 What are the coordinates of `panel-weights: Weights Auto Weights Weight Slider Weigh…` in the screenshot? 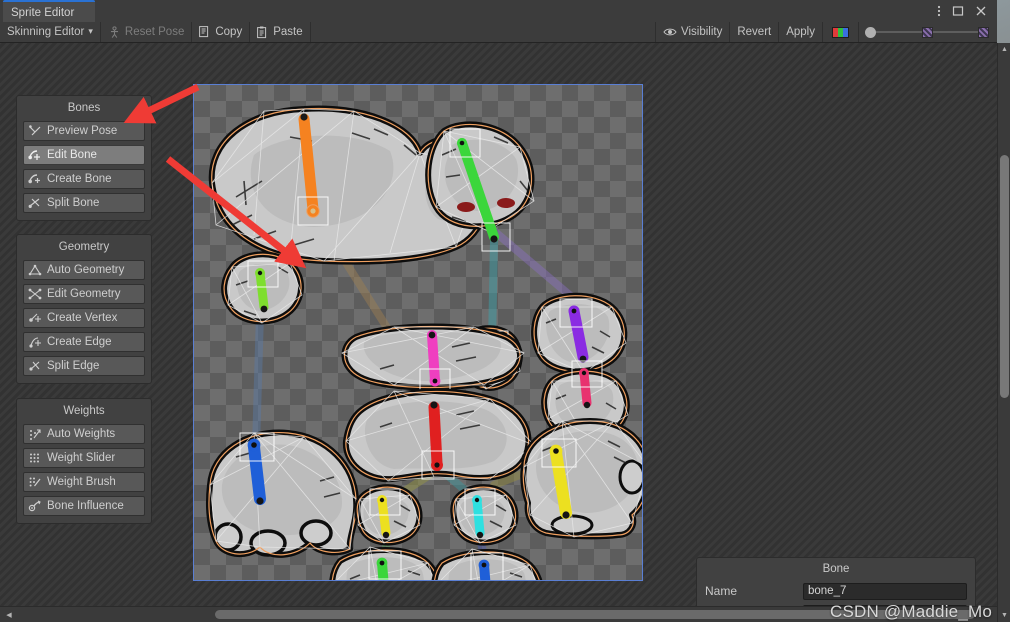 It's located at (84, 461).